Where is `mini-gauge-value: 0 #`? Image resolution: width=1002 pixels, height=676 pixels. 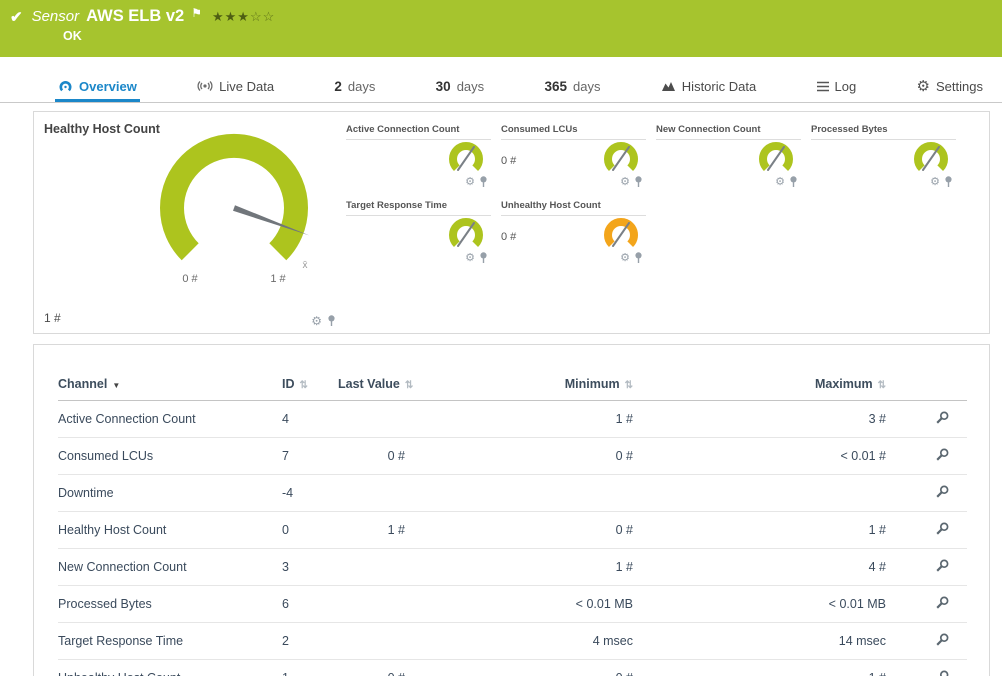 mini-gauge-value: 0 # is located at coordinates (509, 161).